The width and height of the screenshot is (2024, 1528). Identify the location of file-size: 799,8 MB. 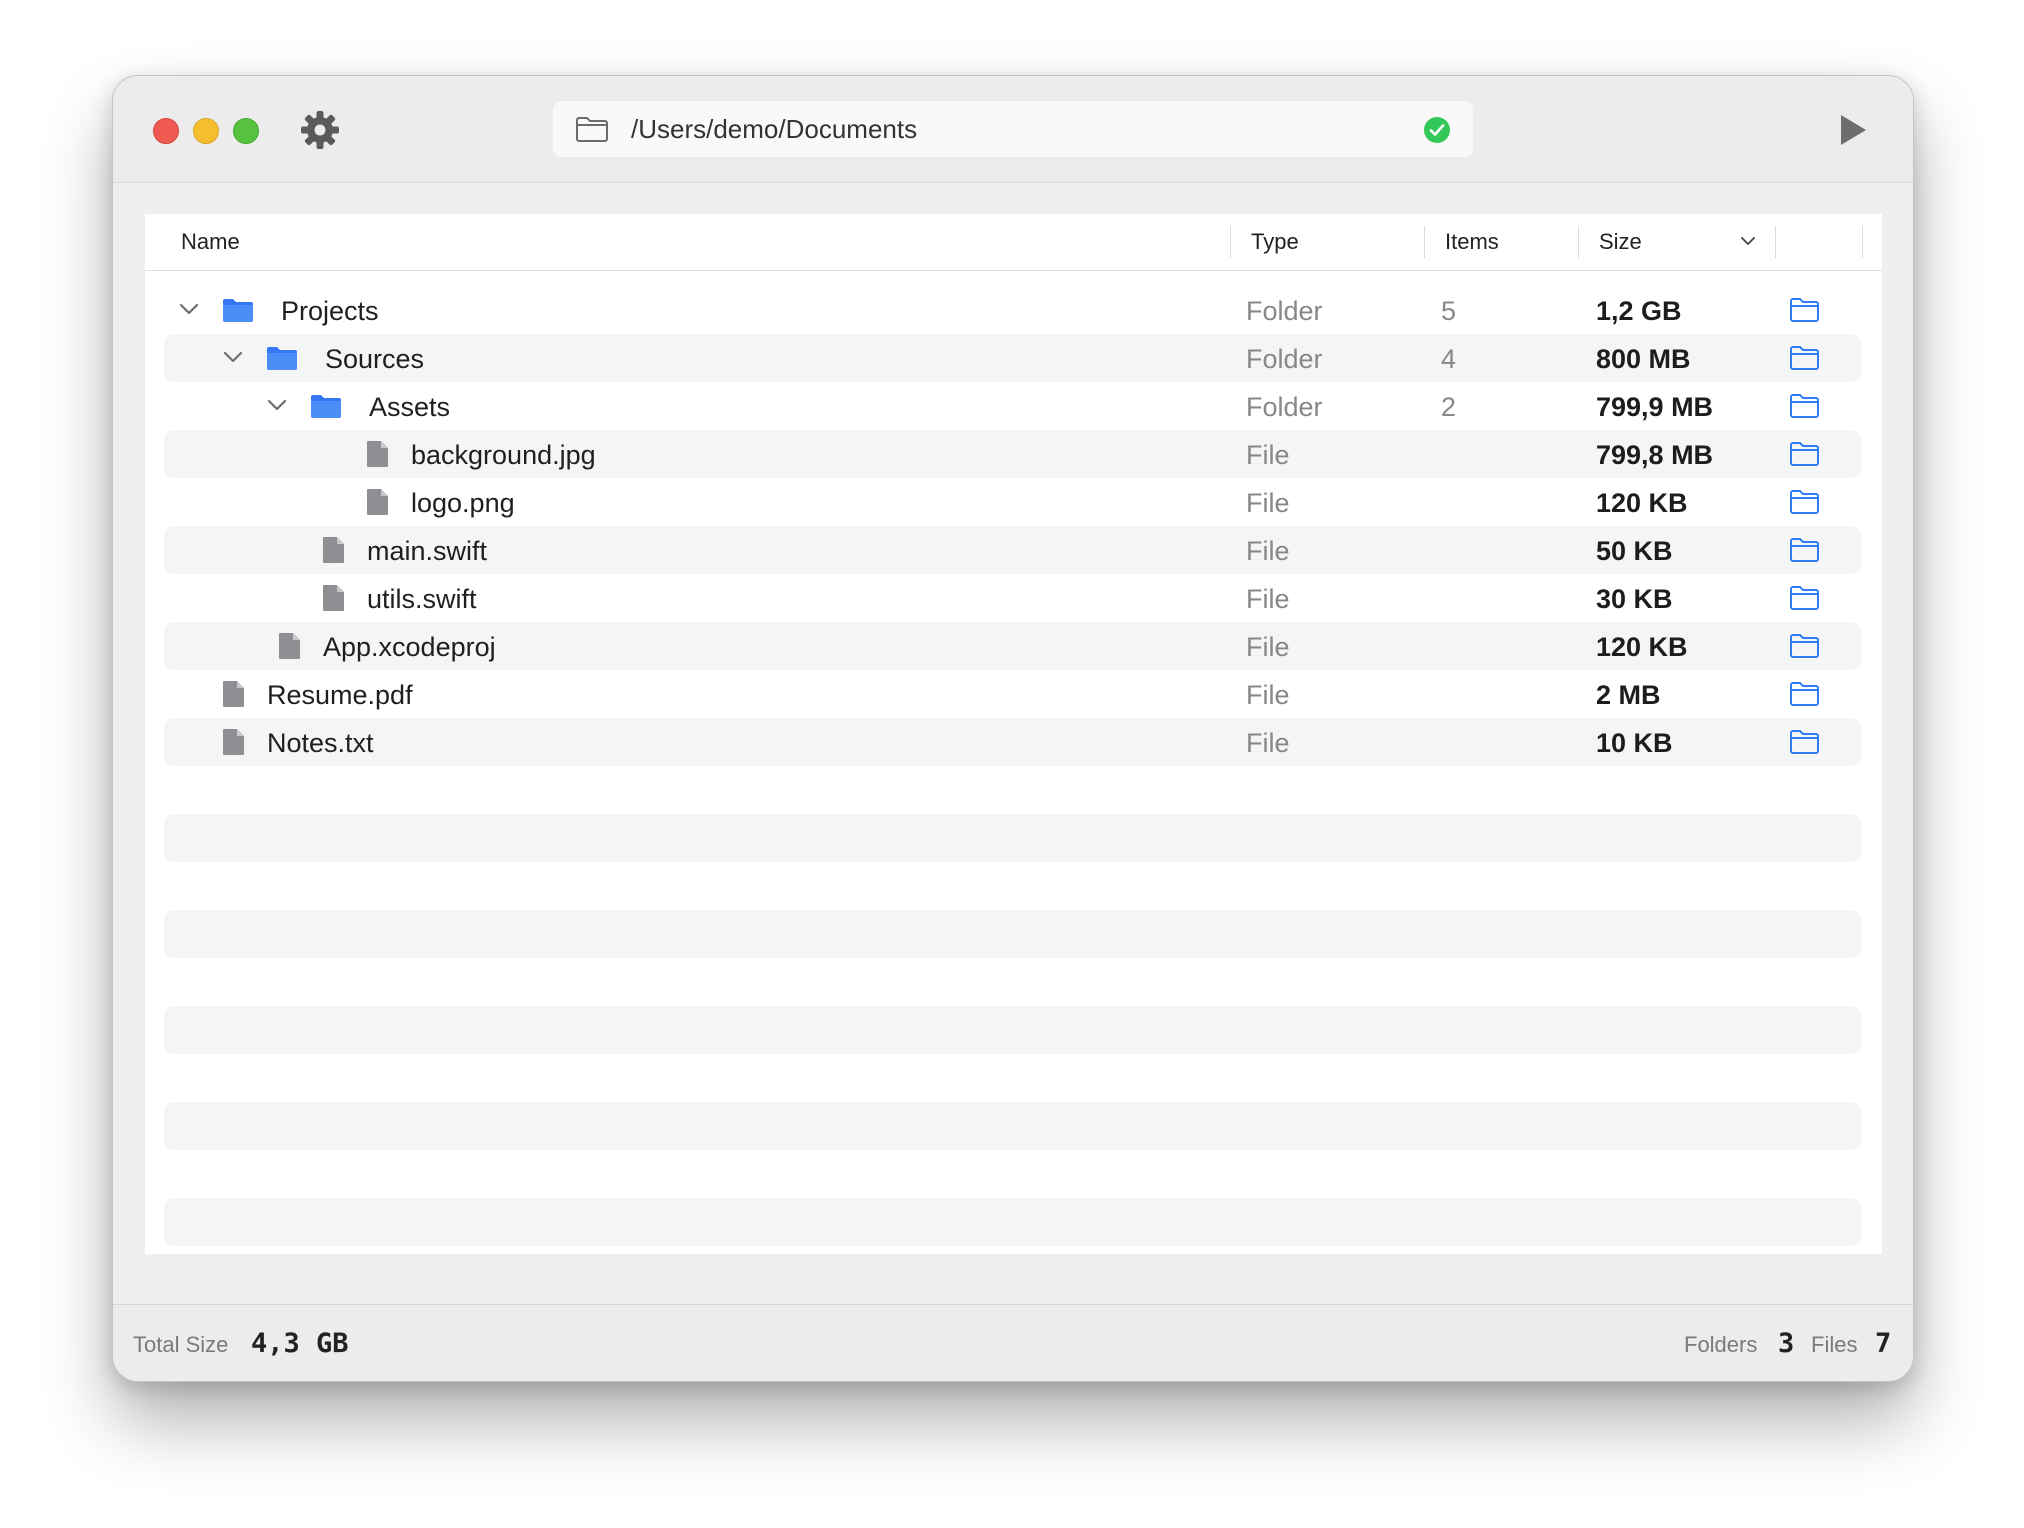
(1655, 455).